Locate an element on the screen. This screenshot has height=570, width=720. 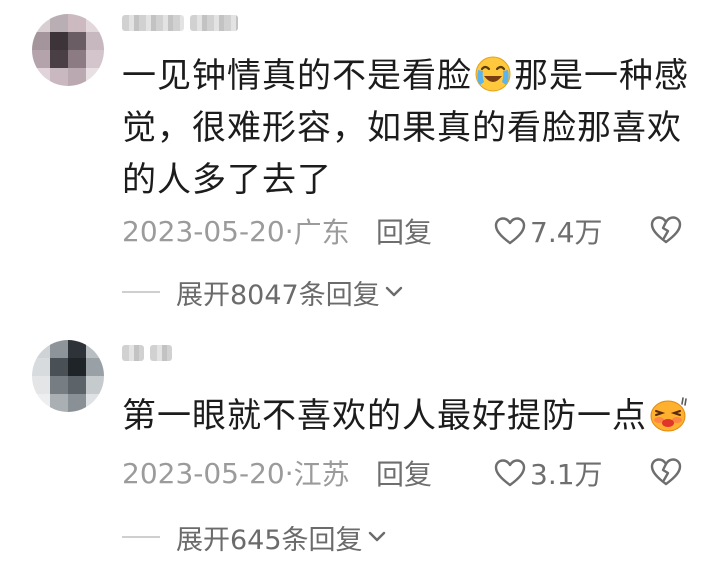
expand-replies-label: 展开8047条回复 is located at coordinates (278, 295).